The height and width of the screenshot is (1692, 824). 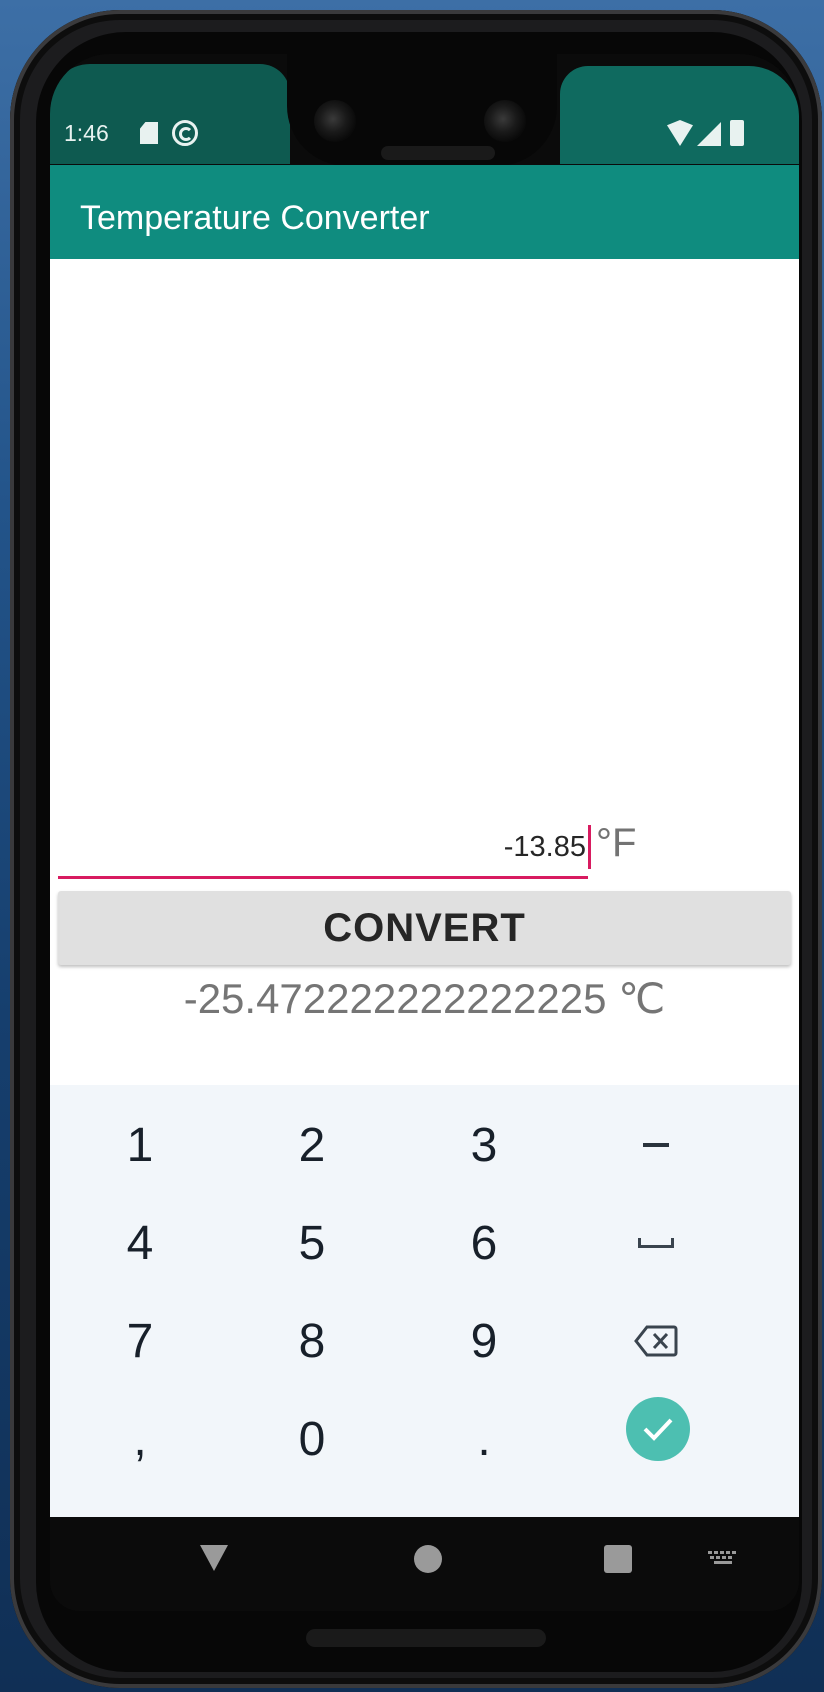 What do you see at coordinates (424, 998) in the screenshot?
I see `celsius-result: -25.472222222222225 ℃` at bounding box center [424, 998].